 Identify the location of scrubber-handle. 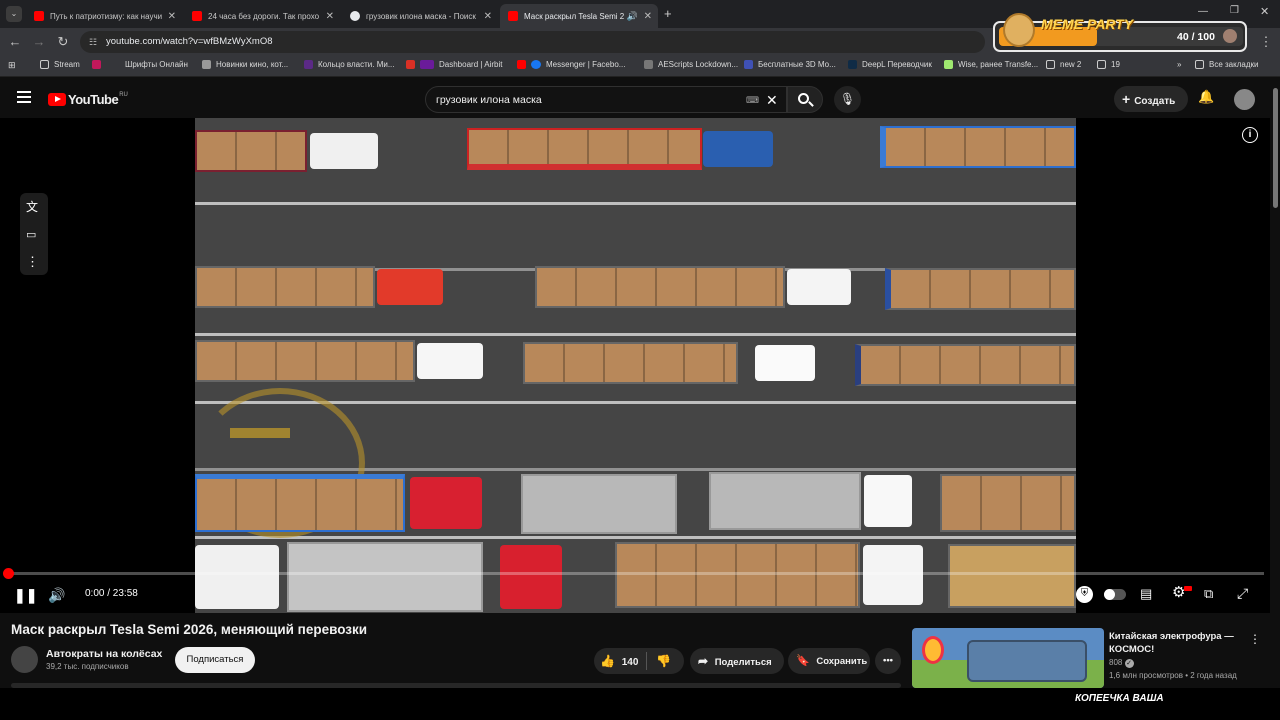
(8, 573).